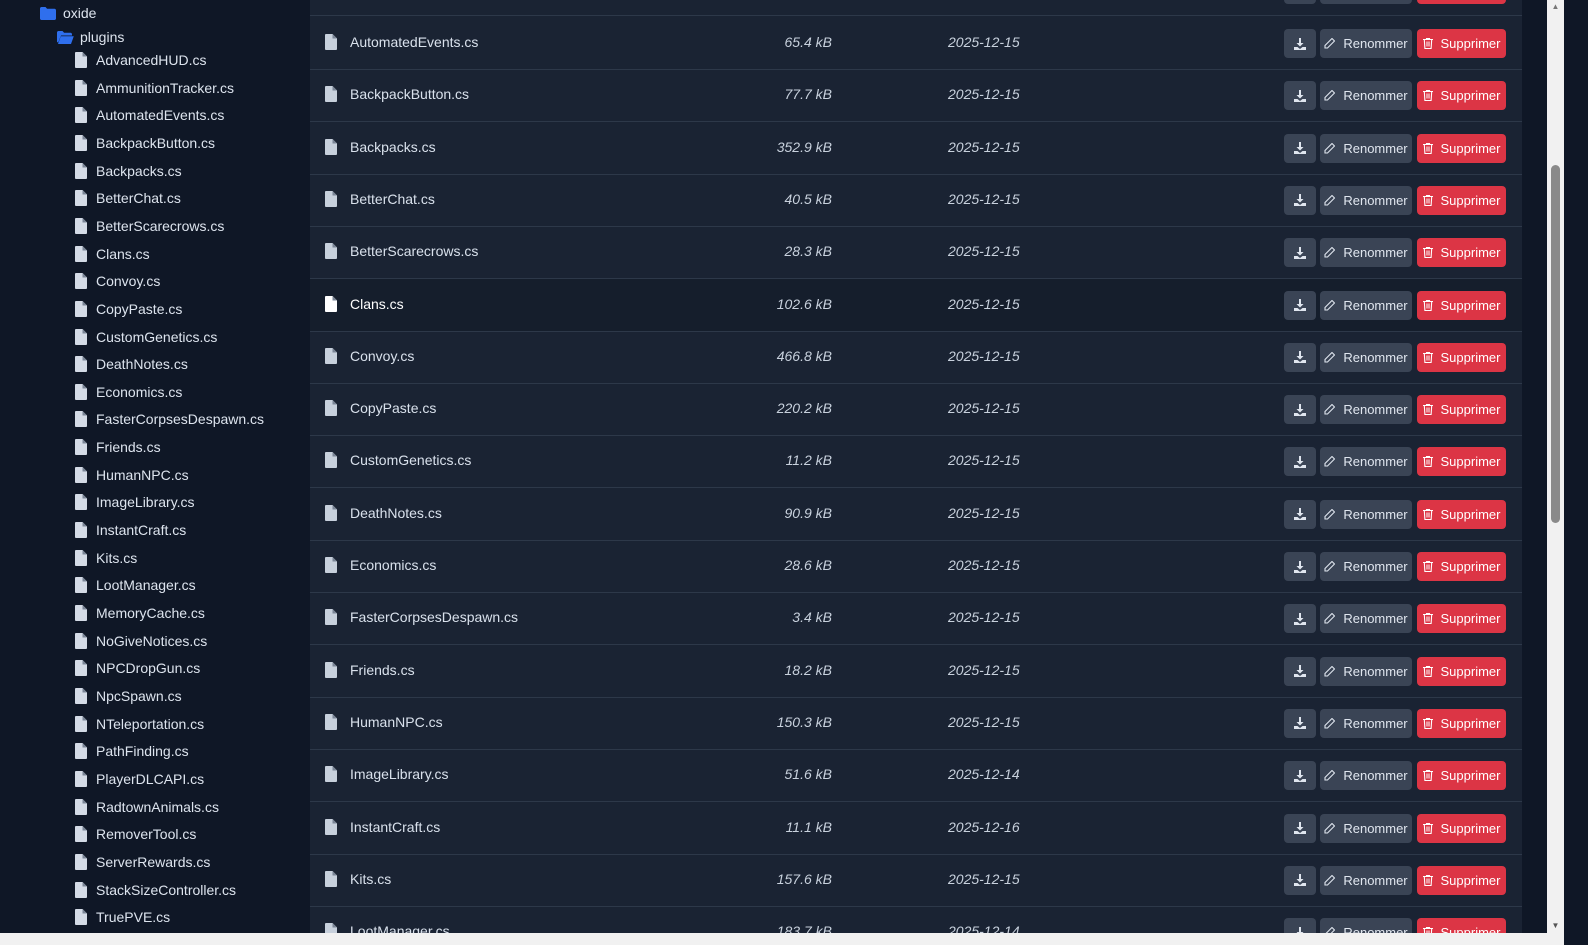 Image resolution: width=1588 pixels, height=945 pixels. What do you see at coordinates (370, 879) in the screenshot?
I see `file-name: Kits.cs` at bounding box center [370, 879].